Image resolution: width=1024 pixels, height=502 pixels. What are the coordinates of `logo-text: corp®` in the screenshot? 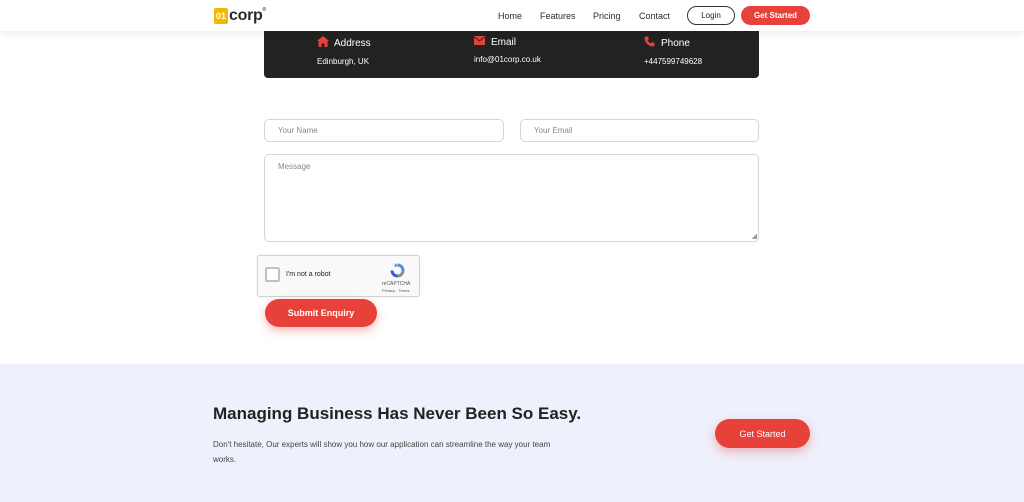 It's located at (247, 15).